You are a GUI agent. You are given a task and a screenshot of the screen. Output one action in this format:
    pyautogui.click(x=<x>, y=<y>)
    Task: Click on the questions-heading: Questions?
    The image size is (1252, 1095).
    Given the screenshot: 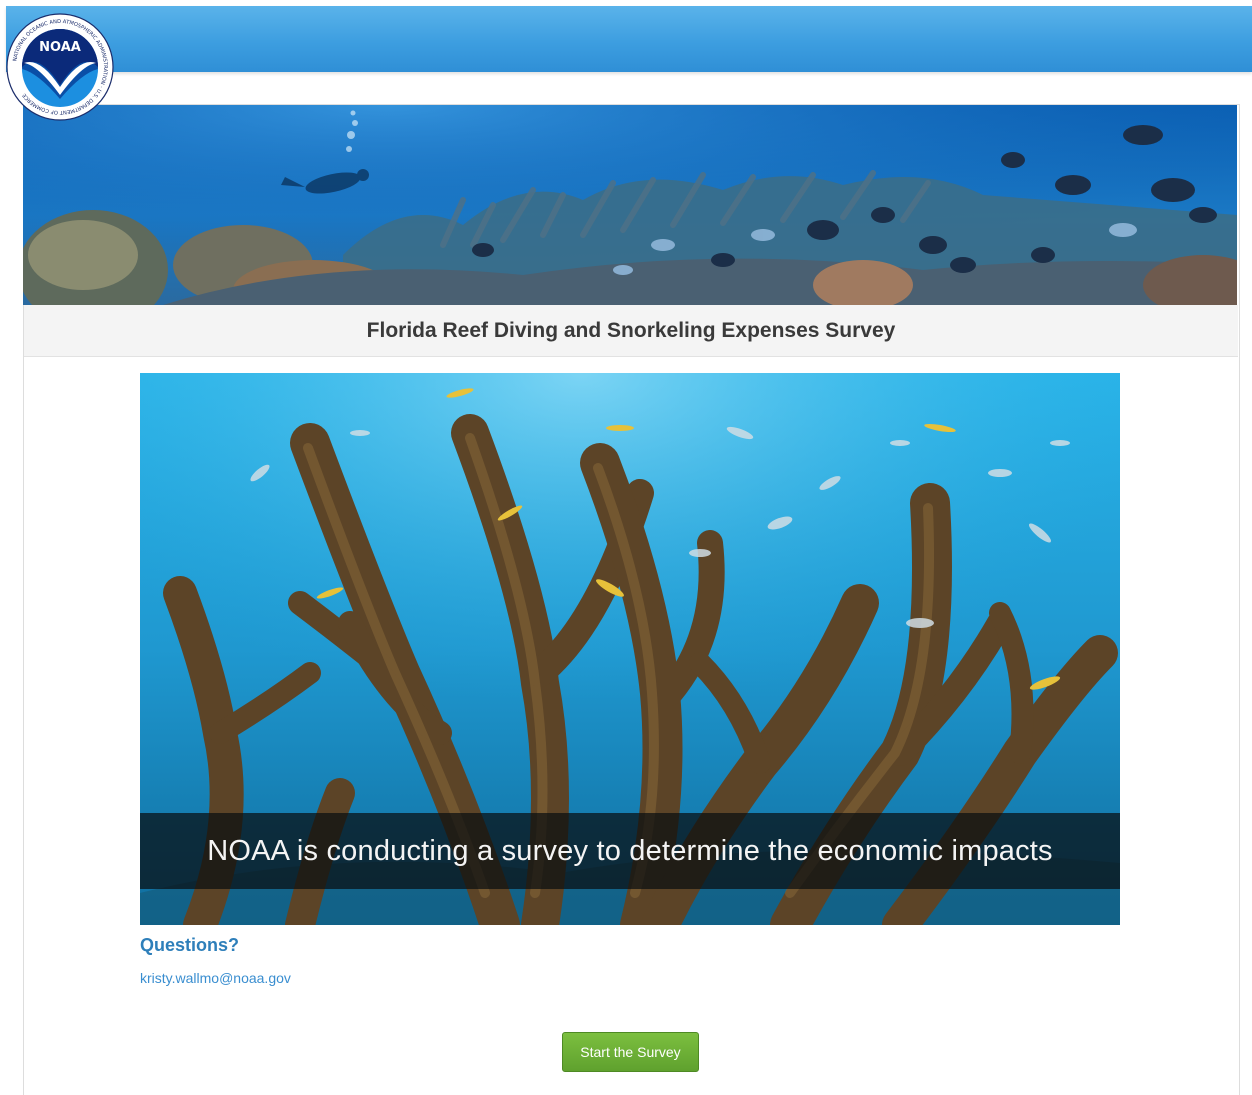 What is the action you would take?
    pyautogui.click(x=190, y=945)
    